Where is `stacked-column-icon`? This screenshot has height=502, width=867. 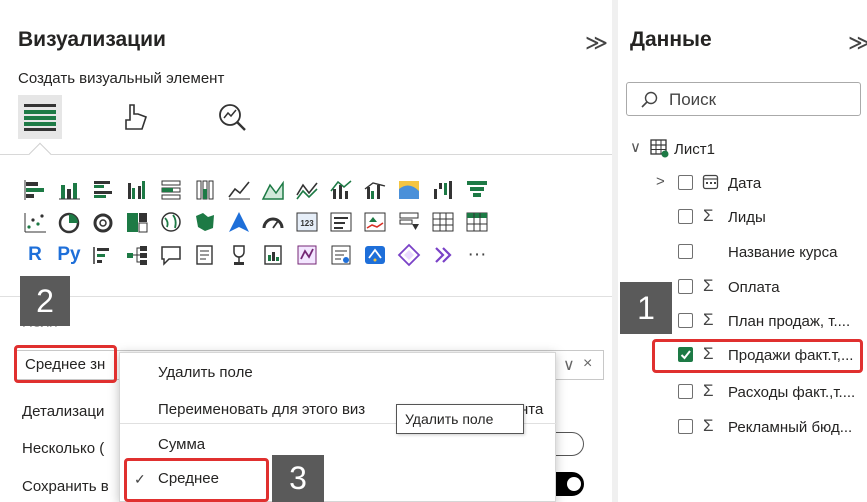 stacked-column-icon is located at coordinates (69, 188).